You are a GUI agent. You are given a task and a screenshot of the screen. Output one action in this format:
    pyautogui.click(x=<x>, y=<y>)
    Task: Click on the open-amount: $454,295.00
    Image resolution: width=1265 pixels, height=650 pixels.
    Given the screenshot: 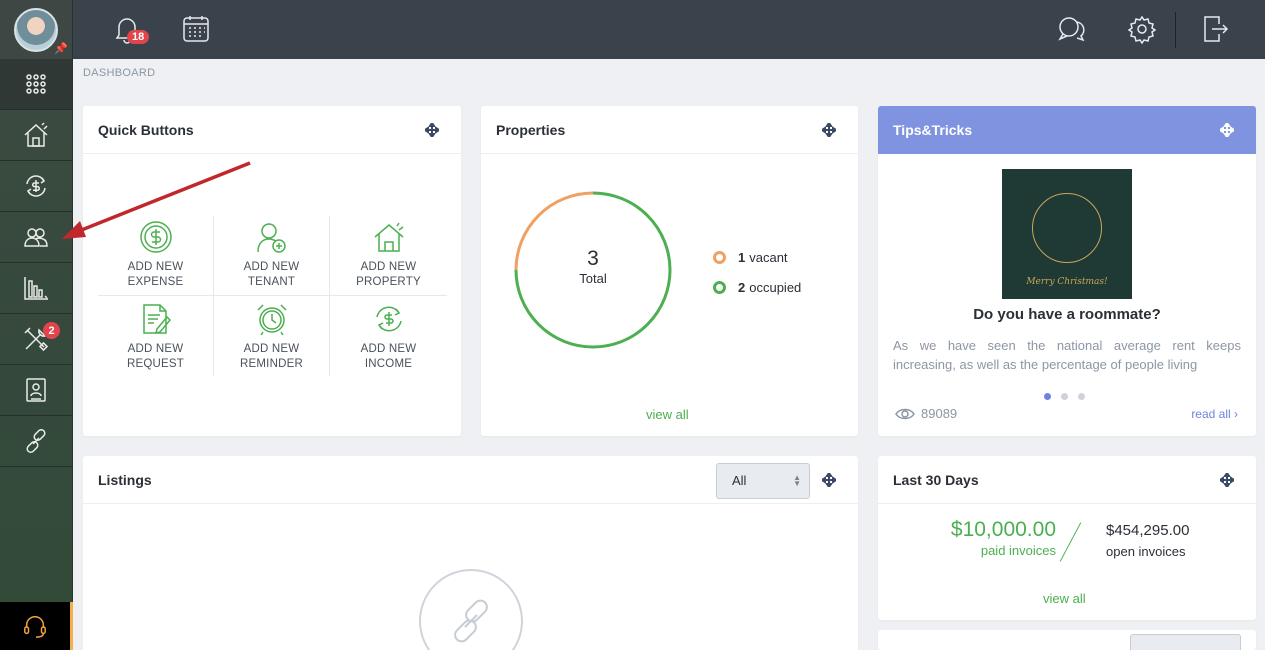 What is the action you would take?
    pyautogui.click(x=1148, y=530)
    